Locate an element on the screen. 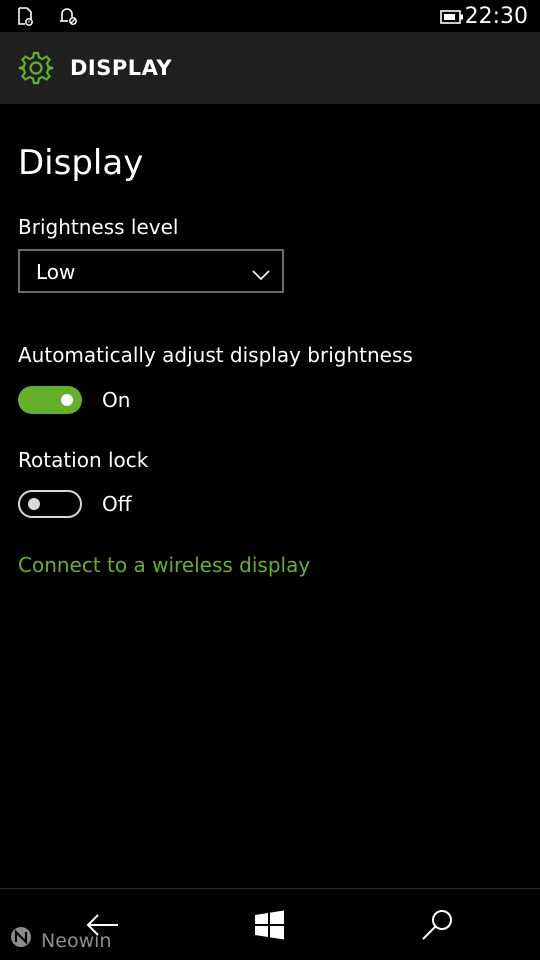 This screenshot has width=540, height=960. neowin-logo-icon is located at coordinates (21, 941).